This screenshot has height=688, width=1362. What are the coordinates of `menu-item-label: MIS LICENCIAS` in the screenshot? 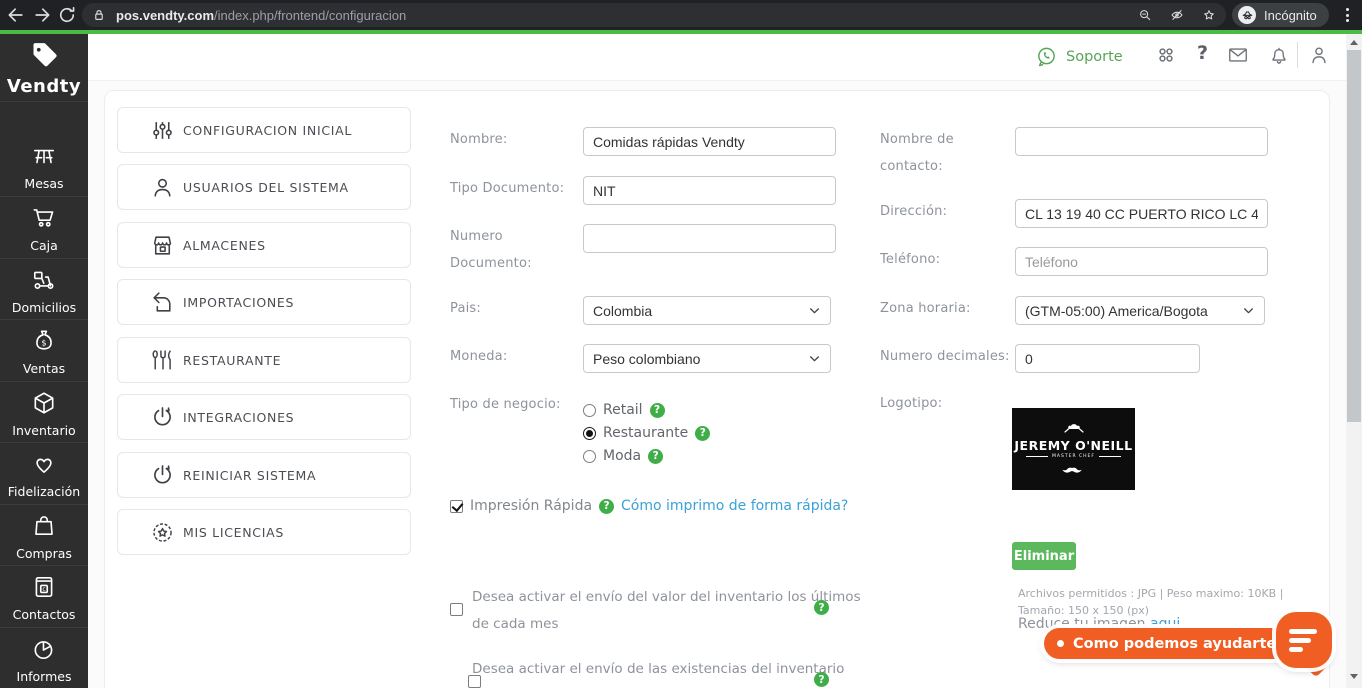 It's located at (234, 532).